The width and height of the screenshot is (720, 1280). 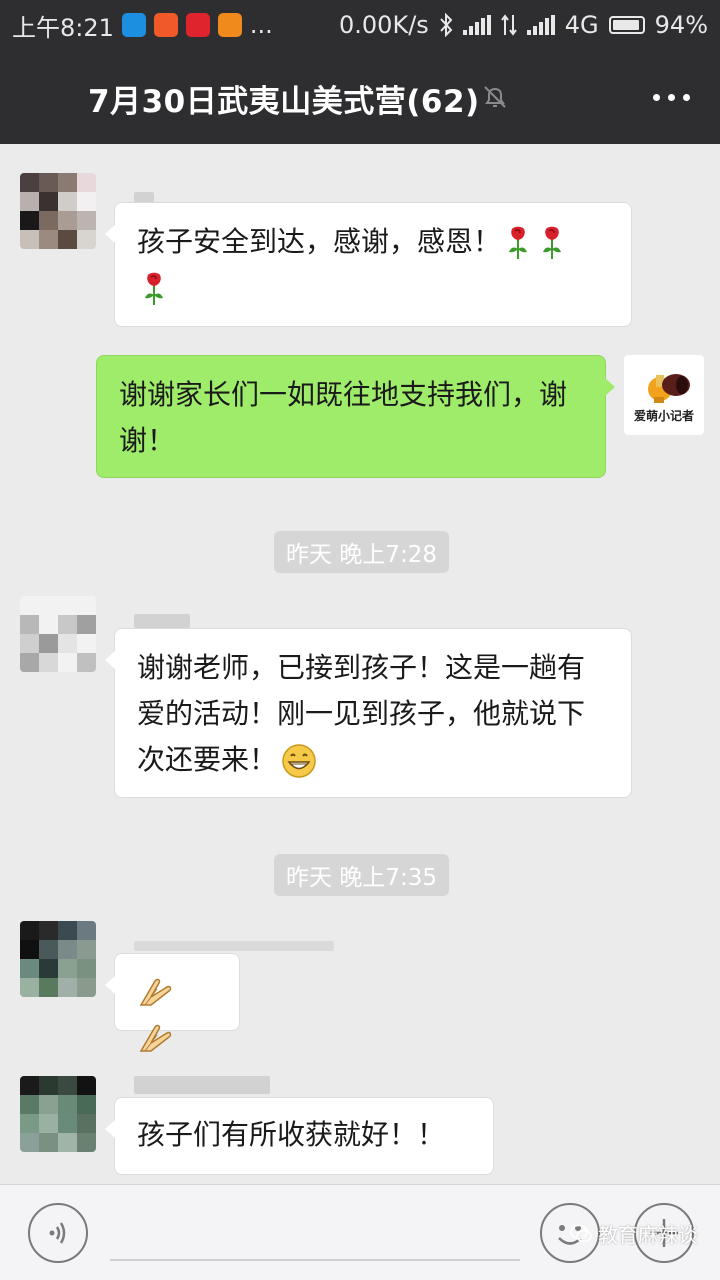 What do you see at coordinates (671, 97) in the screenshot?
I see `more-options-icon` at bounding box center [671, 97].